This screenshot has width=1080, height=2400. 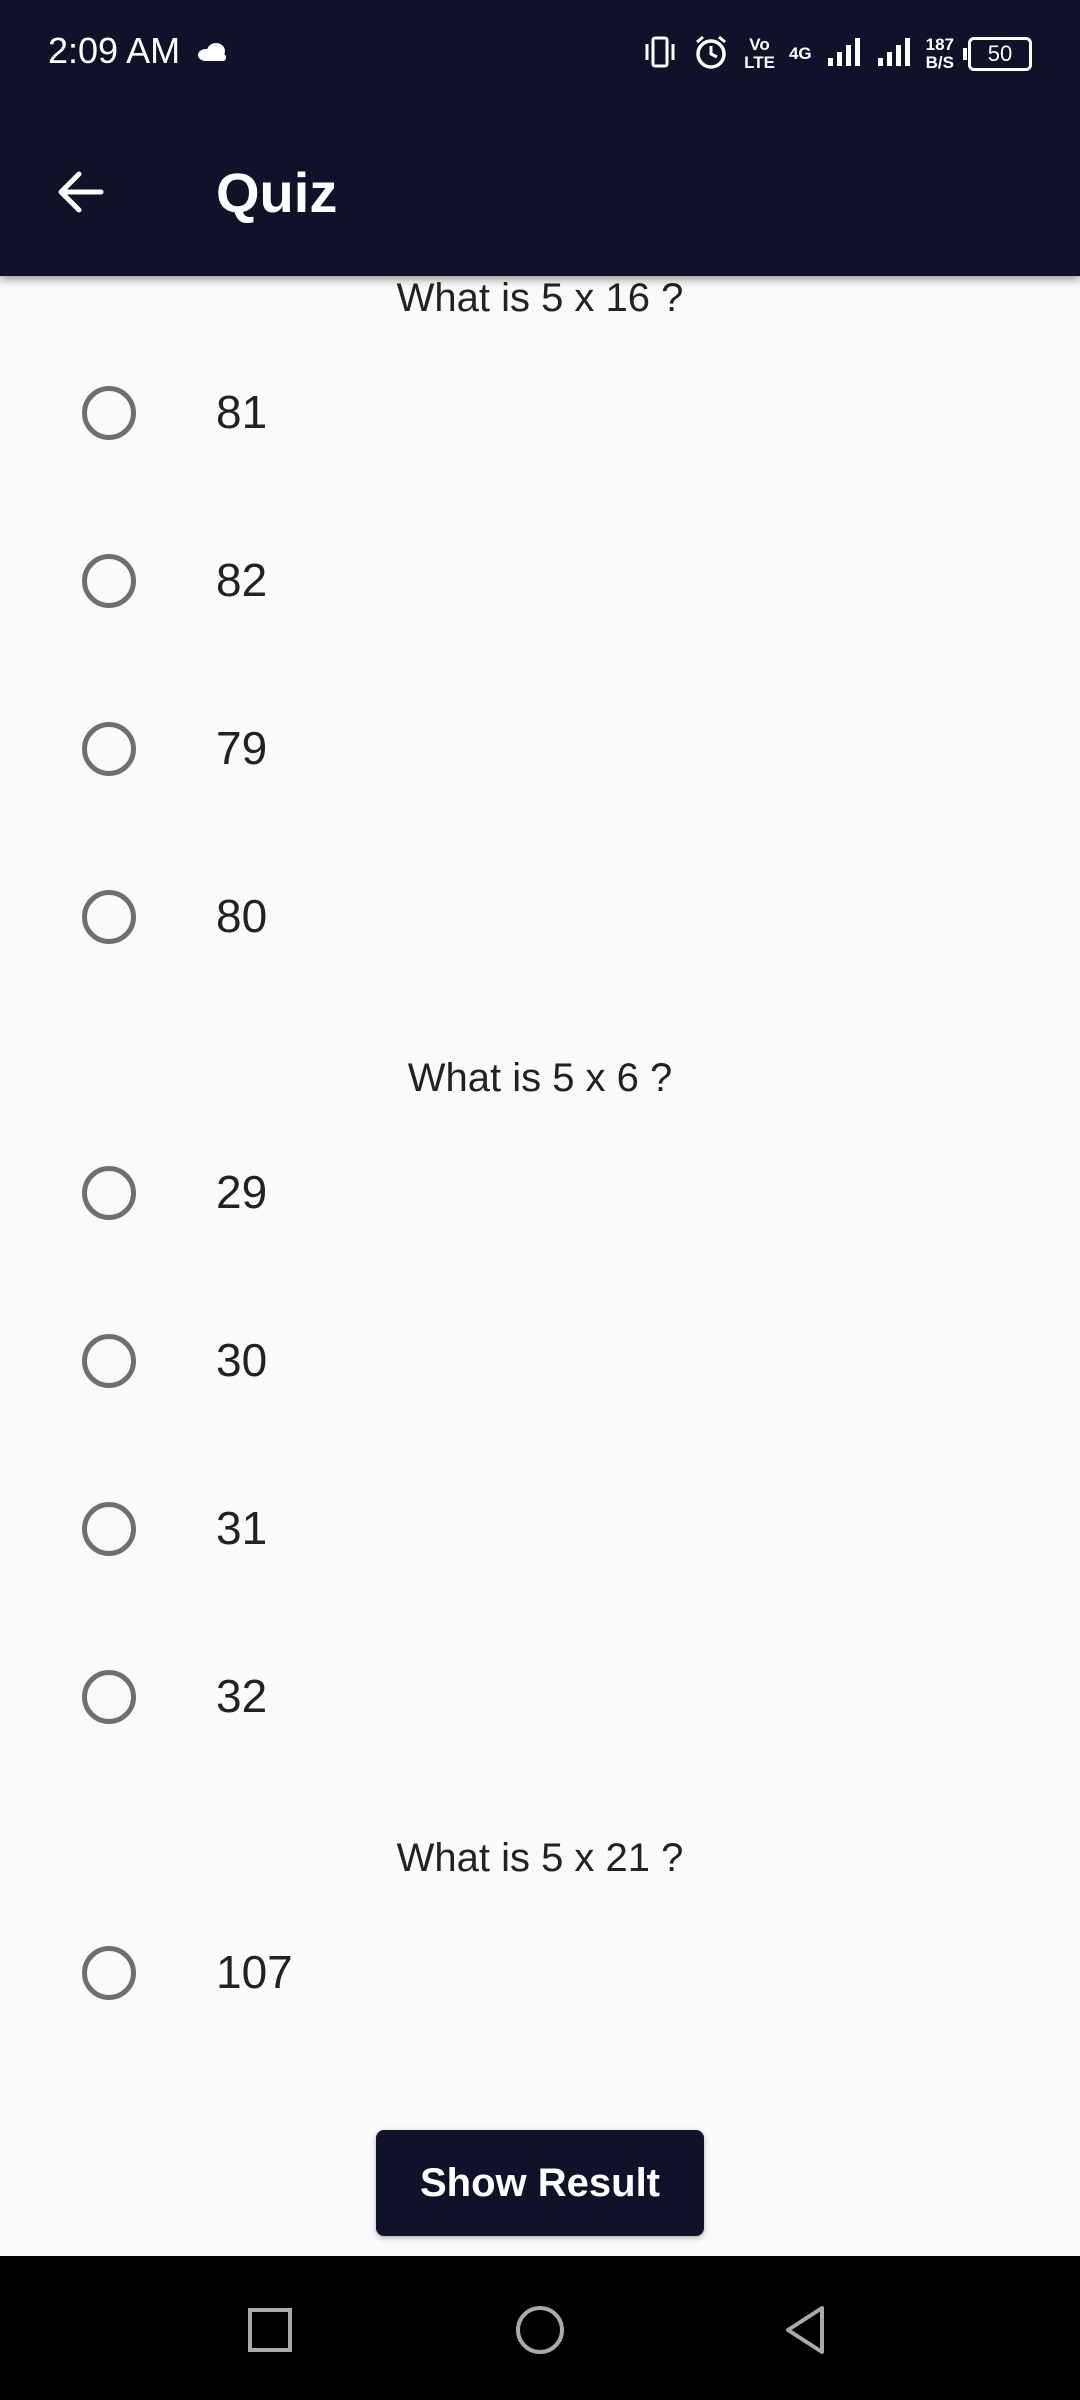 I want to click on answer-option: 32, so click(x=540, y=1696).